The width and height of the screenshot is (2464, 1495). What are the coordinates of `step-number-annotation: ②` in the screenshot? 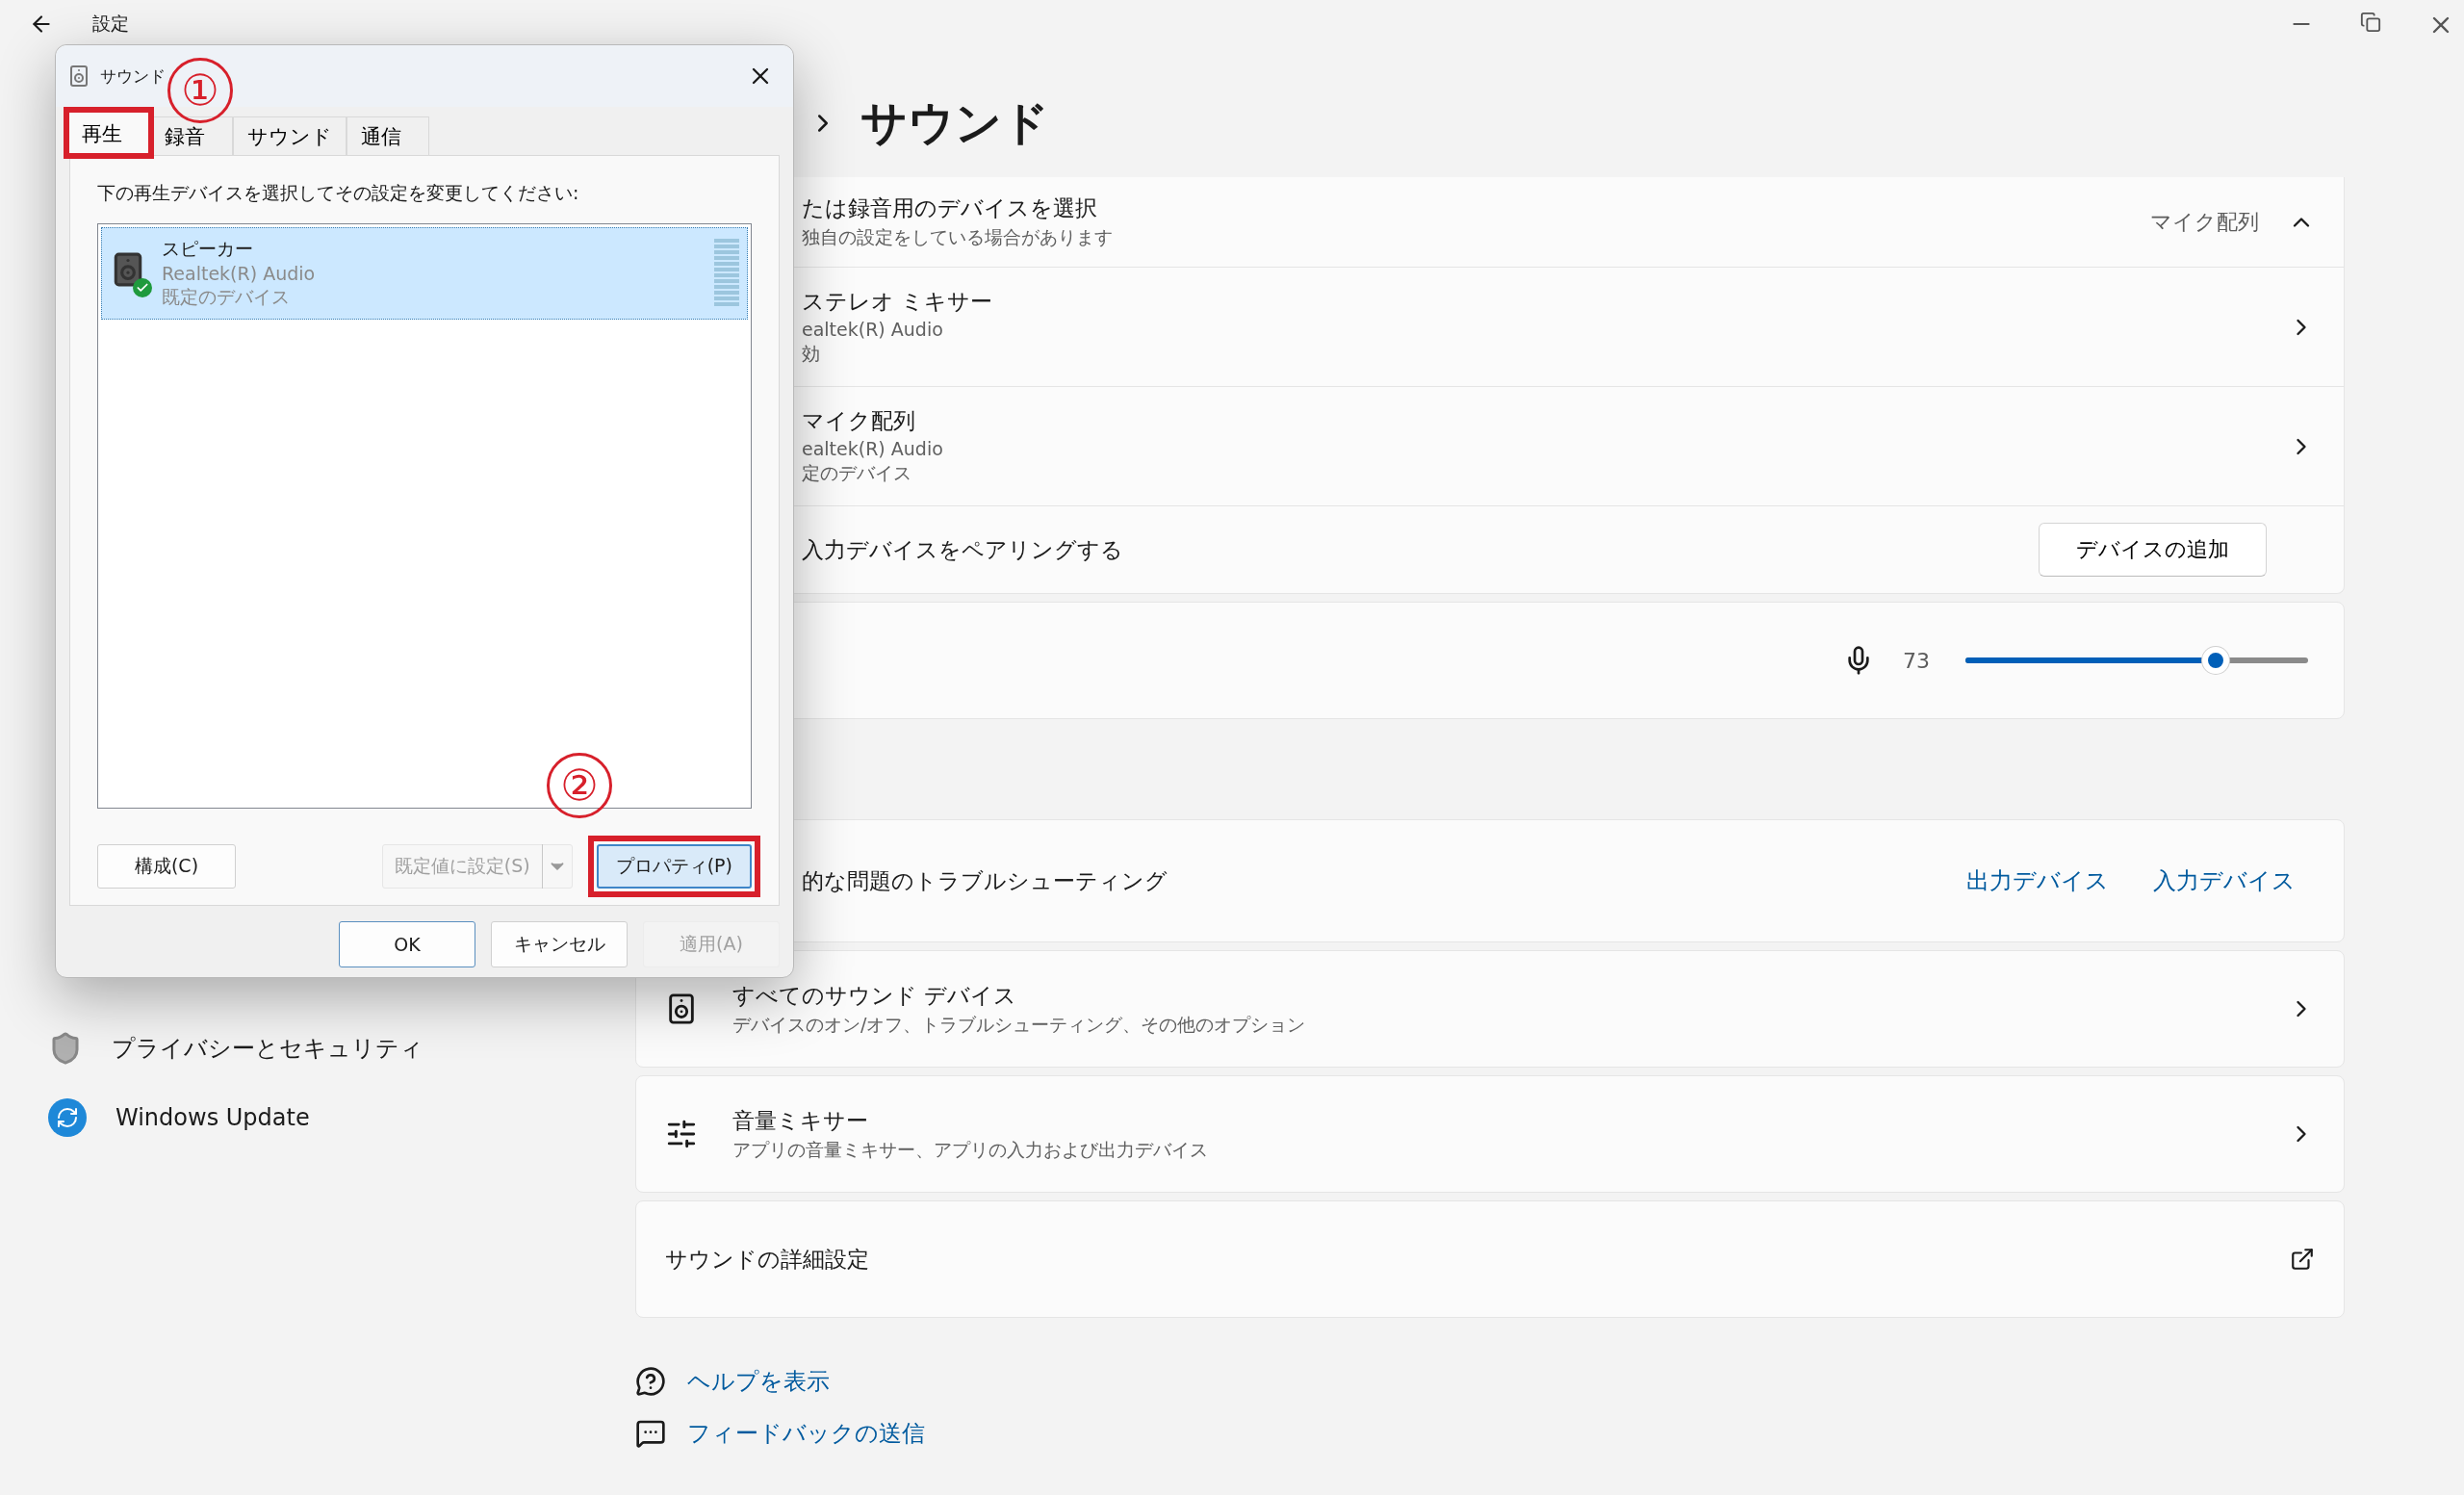 It's located at (579, 785).